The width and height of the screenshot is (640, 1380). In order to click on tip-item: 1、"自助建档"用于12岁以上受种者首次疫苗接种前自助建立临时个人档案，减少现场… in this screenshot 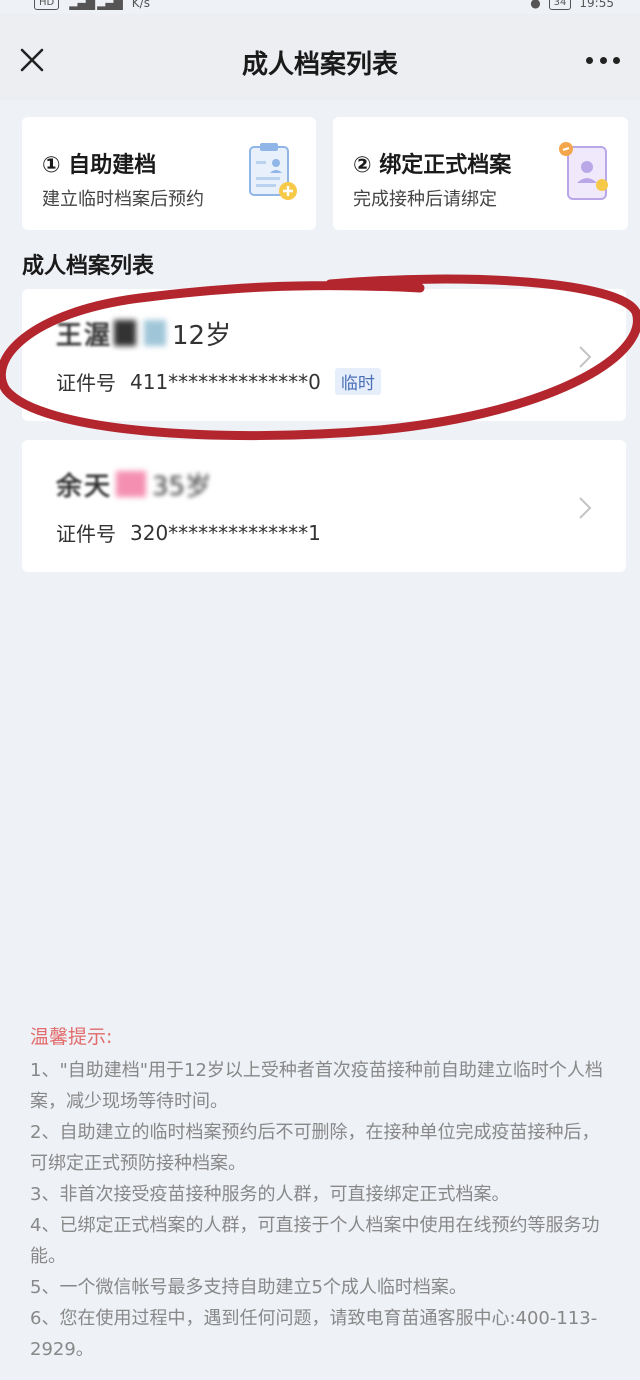, I will do `click(316, 1086)`.